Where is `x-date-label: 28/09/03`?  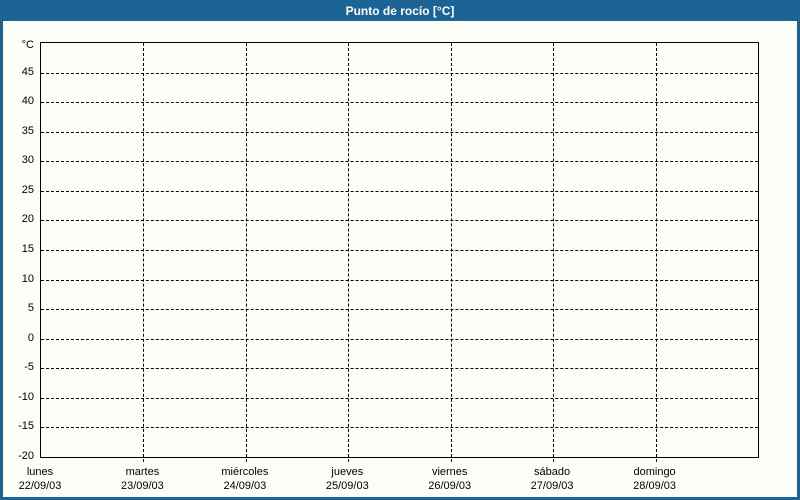
x-date-label: 28/09/03 is located at coordinates (654, 486).